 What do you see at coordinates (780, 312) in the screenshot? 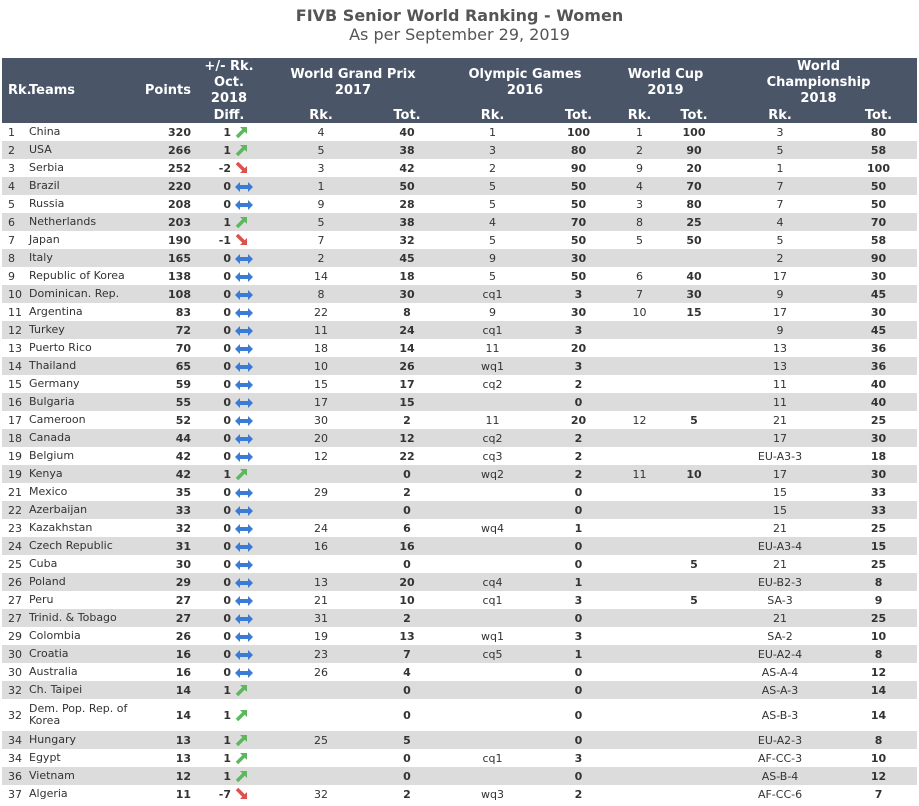
I see `wch-rank: 17` at bounding box center [780, 312].